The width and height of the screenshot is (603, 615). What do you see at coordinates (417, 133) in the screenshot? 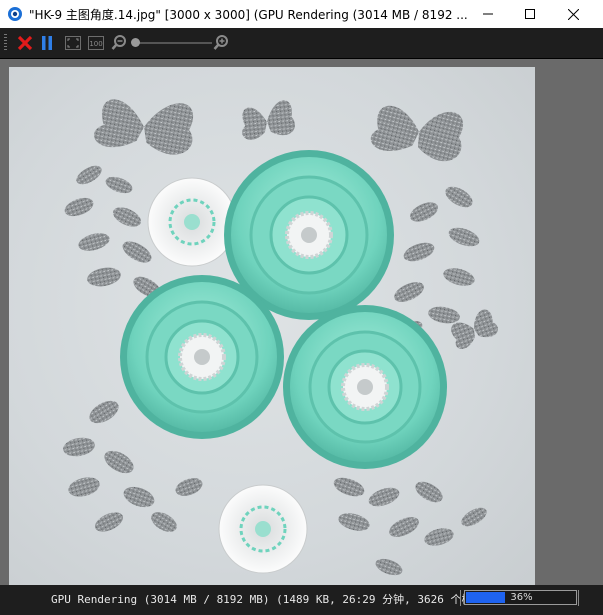
I see `butterfly-right` at bounding box center [417, 133].